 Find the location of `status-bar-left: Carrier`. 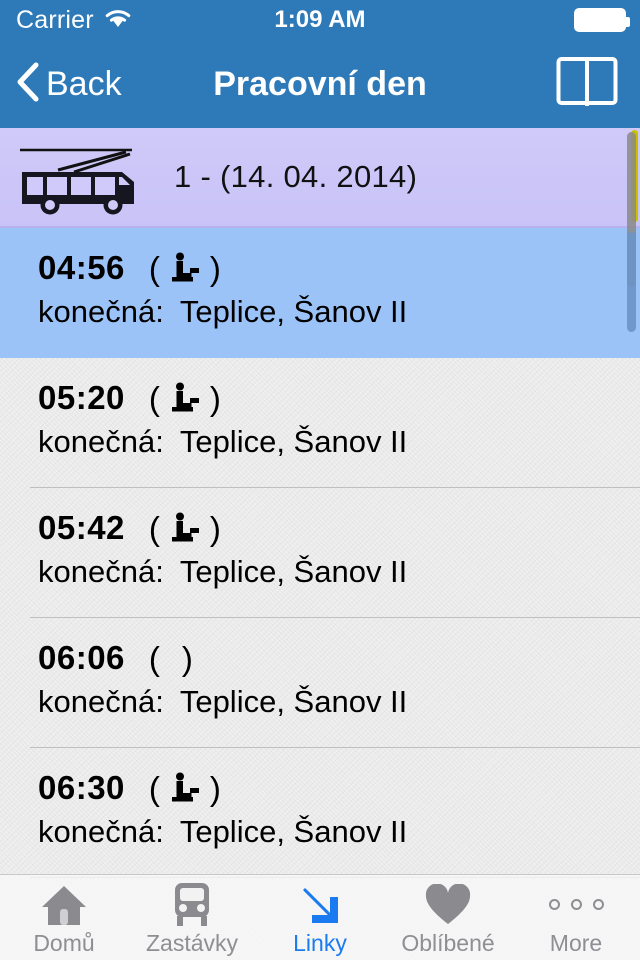

status-bar-left: Carrier is located at coordinates (105, 20).